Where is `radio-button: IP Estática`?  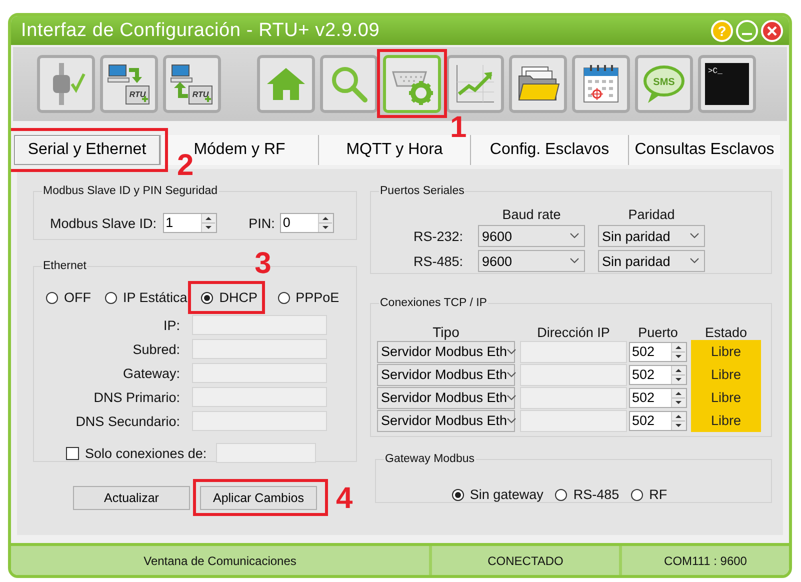 radio-button: IP Estática is located at coordinates (146, 297).